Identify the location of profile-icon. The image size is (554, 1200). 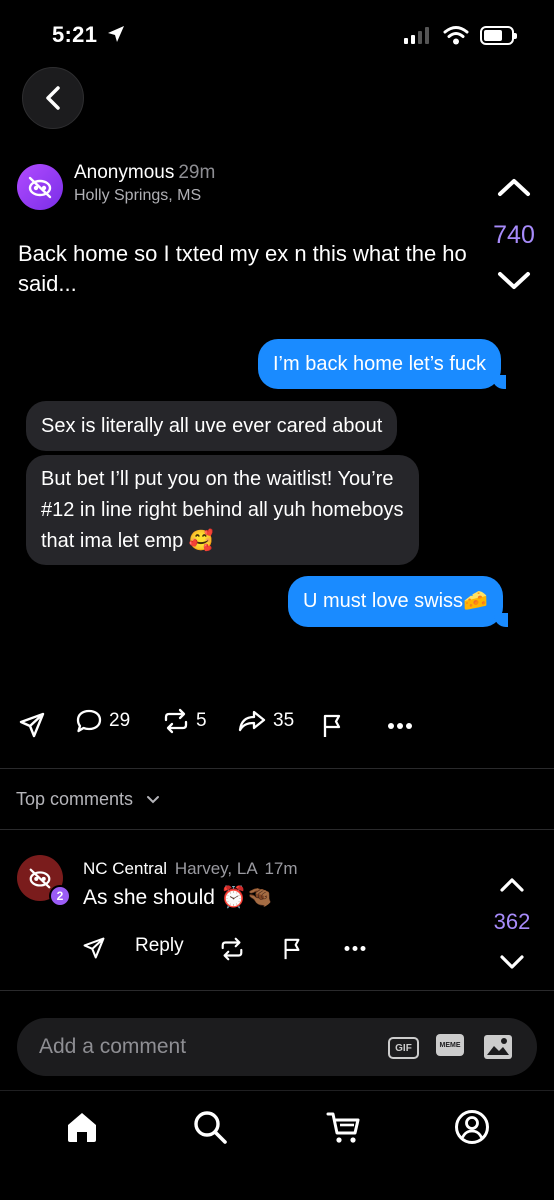
(472, 1127).